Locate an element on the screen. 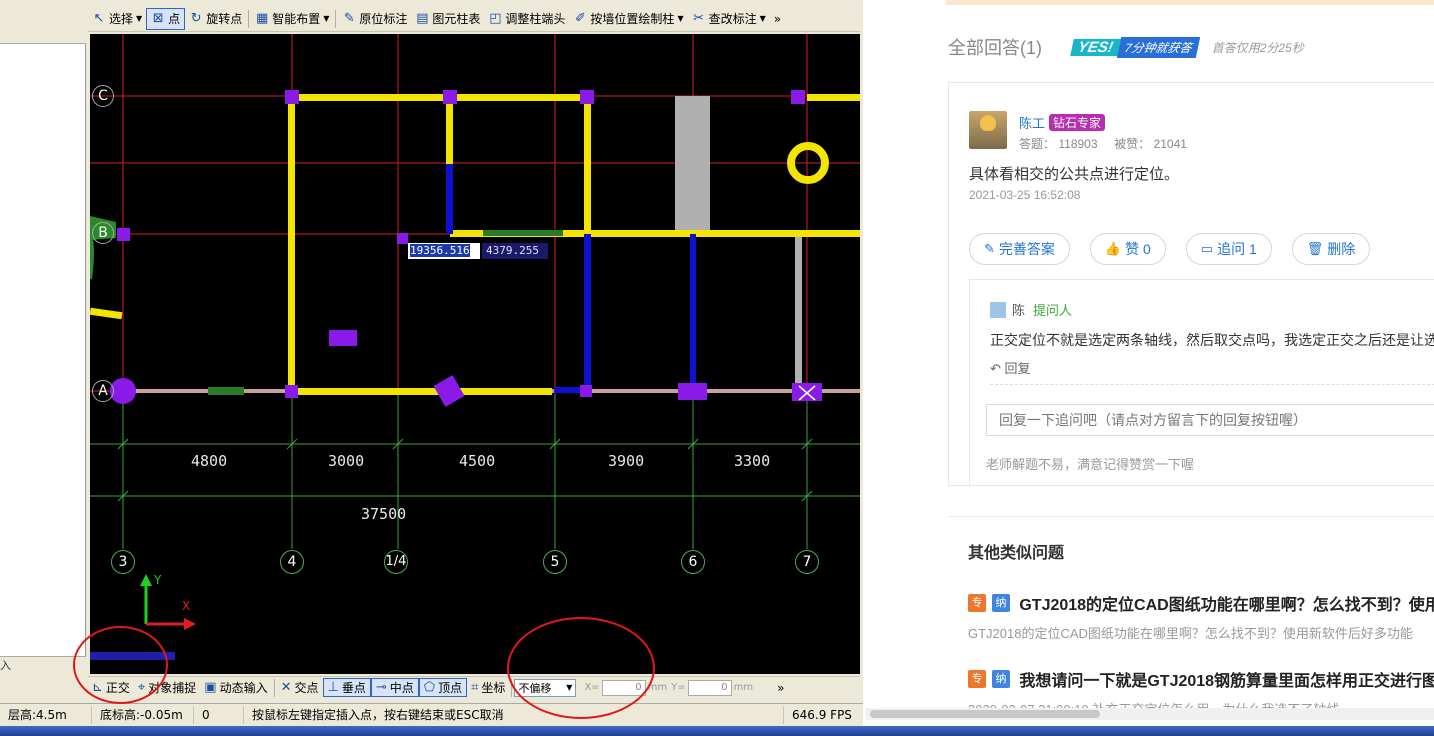 The width and height of the screenshot is (1434, 736). intersection-snap-toggle: ✕ 交点 is located at coordinates (300, 687).